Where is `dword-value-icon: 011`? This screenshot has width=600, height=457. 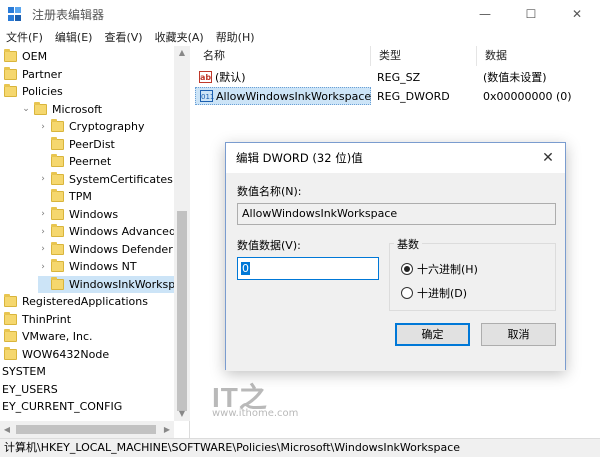
dword-value-icon: 011 is located at coordinates (207, 96).